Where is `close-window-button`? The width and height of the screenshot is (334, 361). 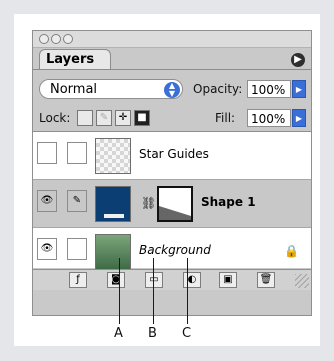
close-window-button is located at coordinates (44, 39).